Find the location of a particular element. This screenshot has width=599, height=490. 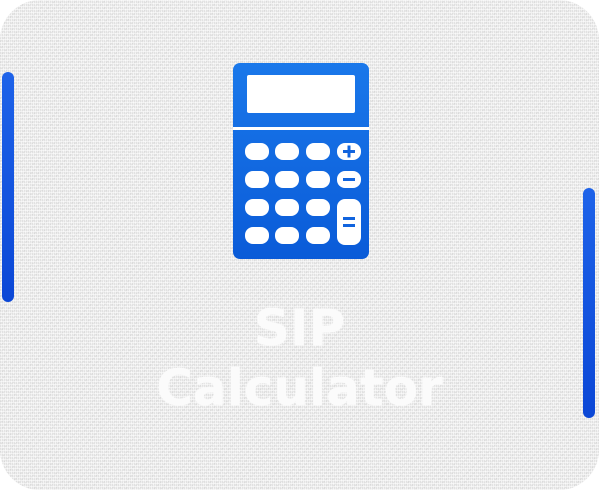

card-title-line-1: SIP is located at coordinates (299, 328).